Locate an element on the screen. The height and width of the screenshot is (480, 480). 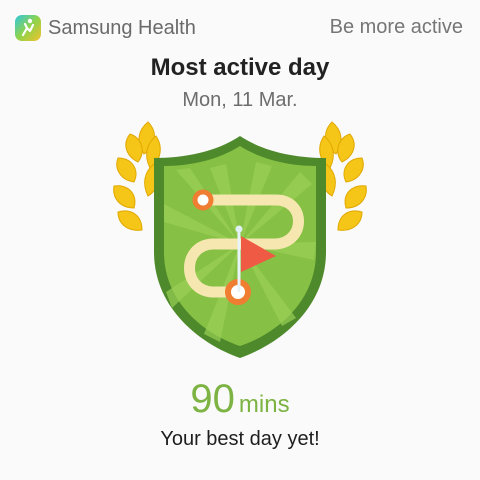
app-header: Samsung Health Be more active is located at coordinates (240, 28).